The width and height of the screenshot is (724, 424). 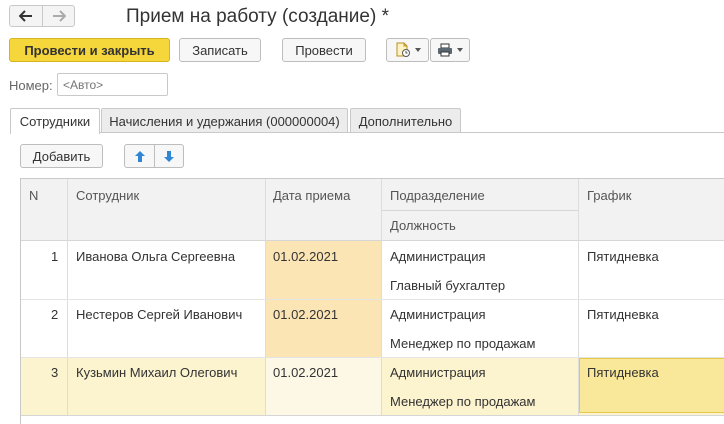 I want to click on tab-accruals-deductions: Начисления и удержания (000000004), so click(x=224, y=120).